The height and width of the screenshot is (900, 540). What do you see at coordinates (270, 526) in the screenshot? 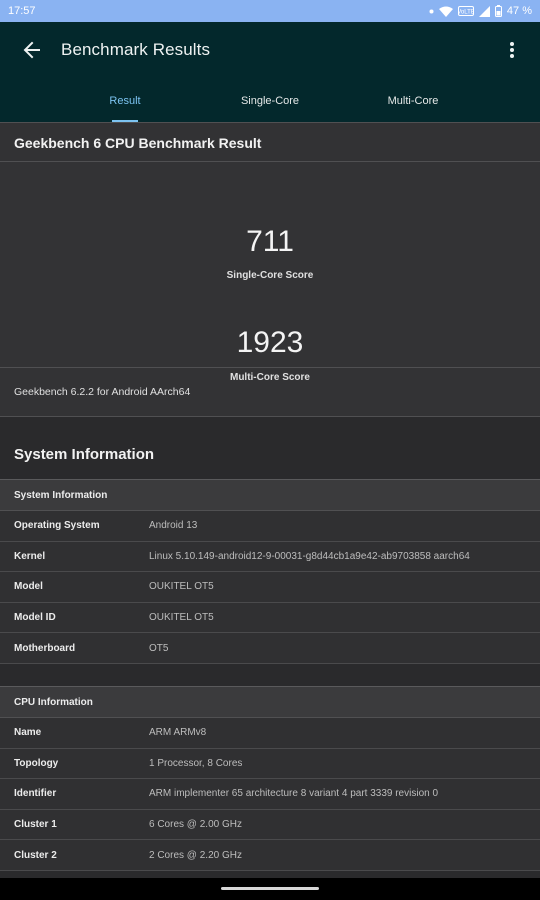
I see `table-row: Operating System Android 13` at bounding box center [270, 526].